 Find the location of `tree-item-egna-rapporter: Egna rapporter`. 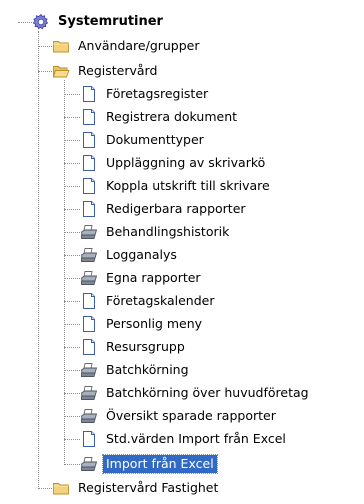

tree-item-egna-rapporter: Egna rapporter is located at coordinates (142, 278).